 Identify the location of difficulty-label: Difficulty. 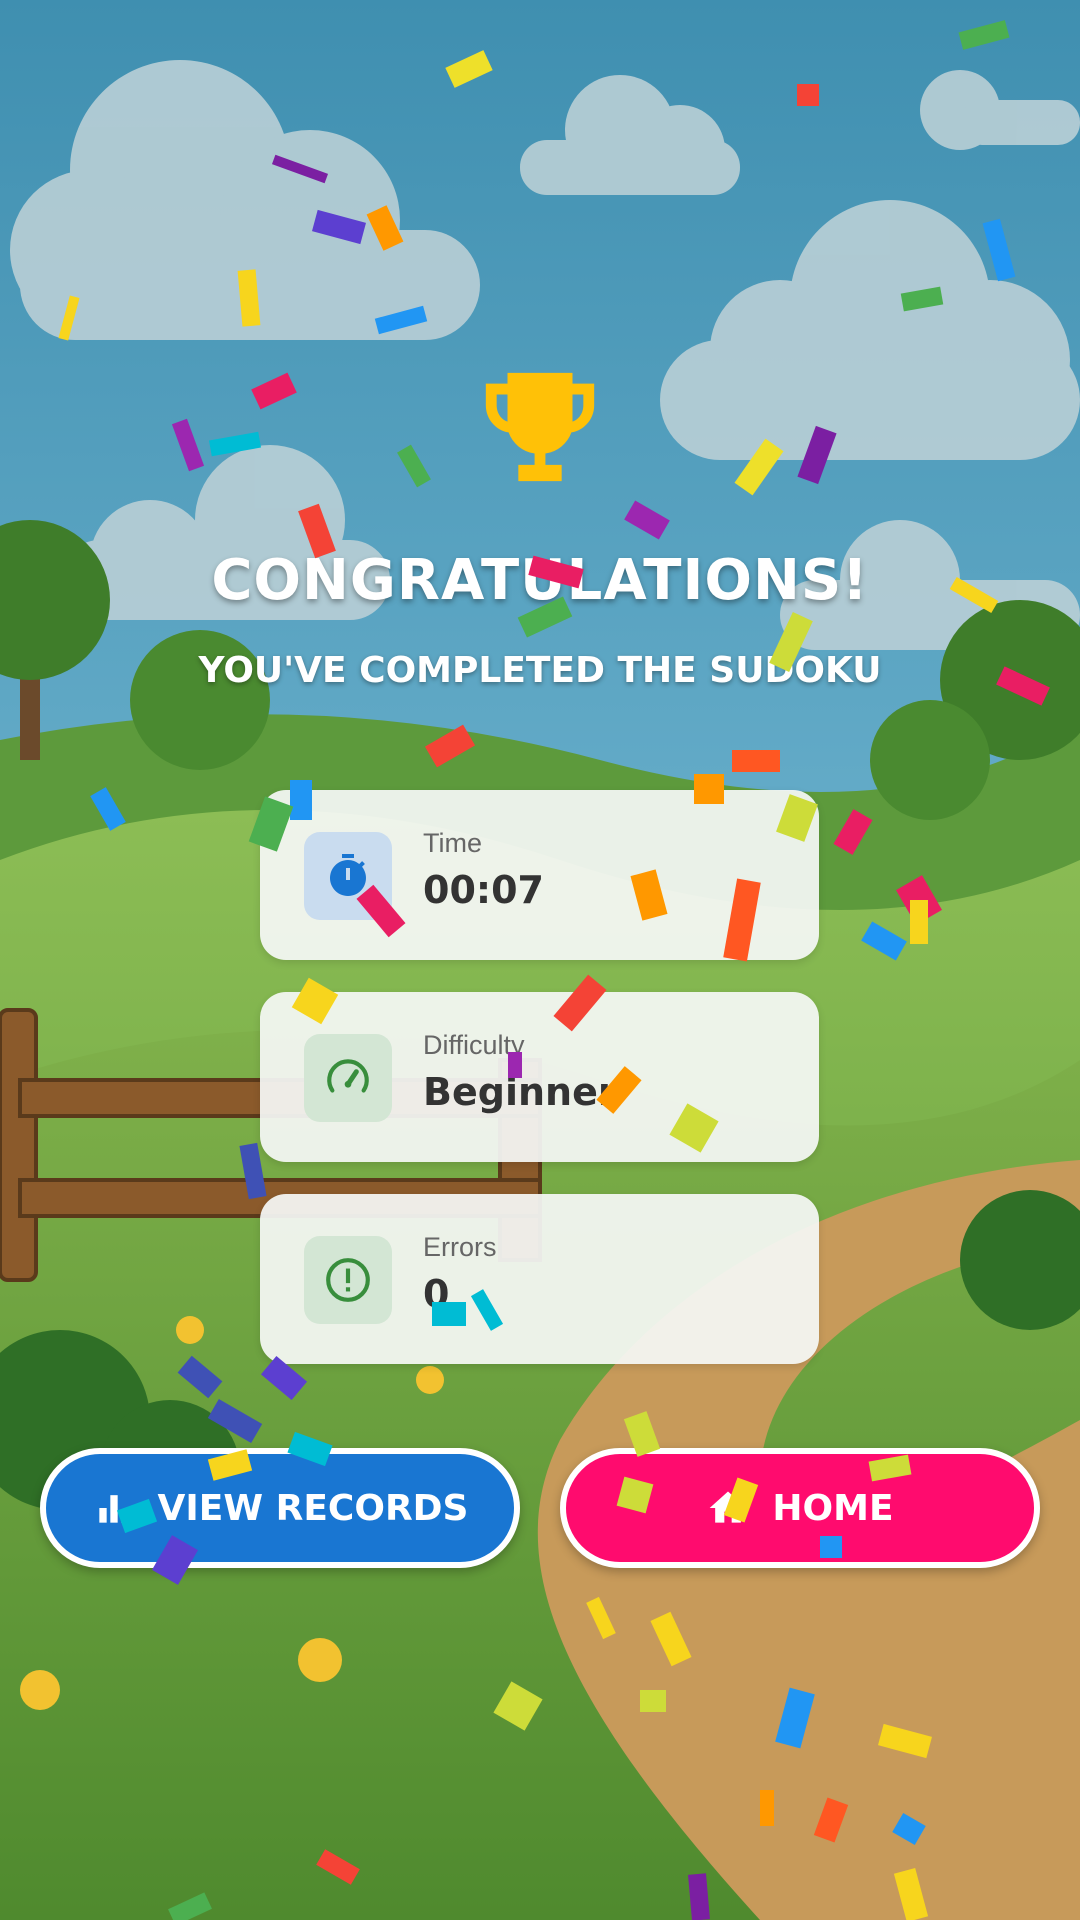
(474, 1045).